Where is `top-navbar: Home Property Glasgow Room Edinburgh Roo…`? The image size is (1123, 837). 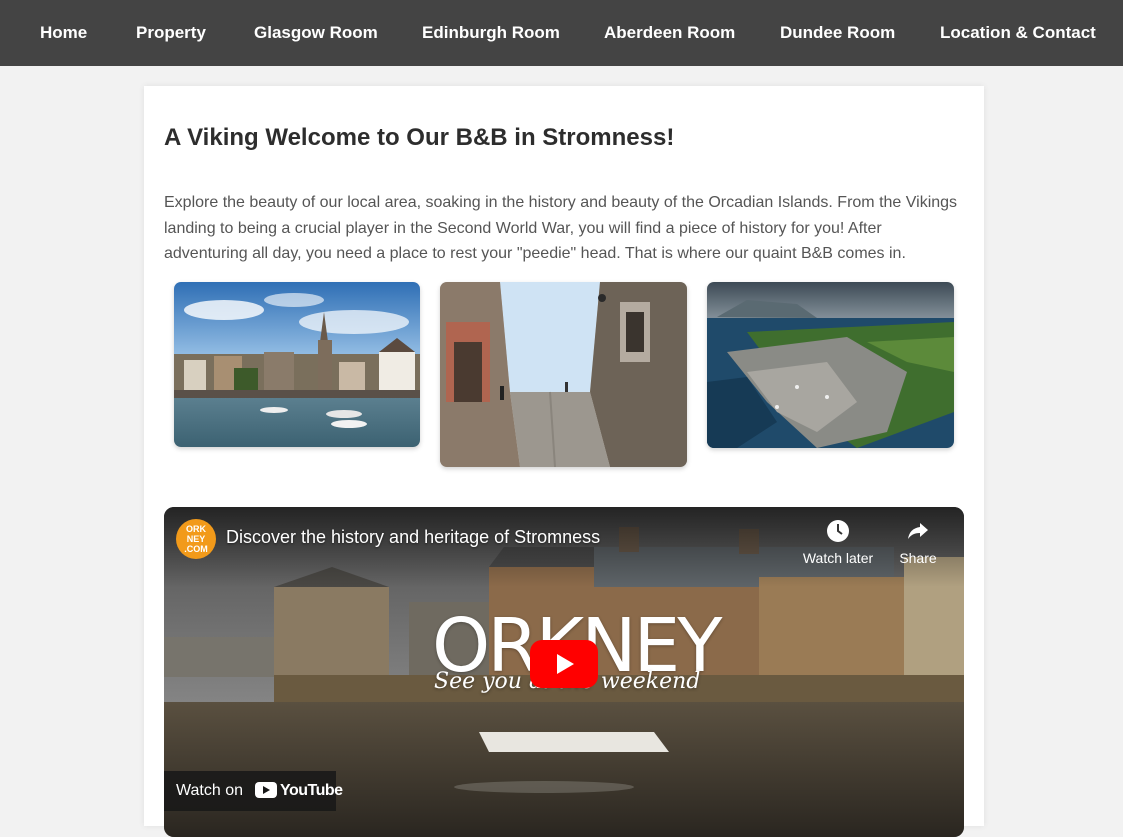 top-navbar: Home Property Glasgow Room Edinburgh Roo… is located at coordinates (561, 33).